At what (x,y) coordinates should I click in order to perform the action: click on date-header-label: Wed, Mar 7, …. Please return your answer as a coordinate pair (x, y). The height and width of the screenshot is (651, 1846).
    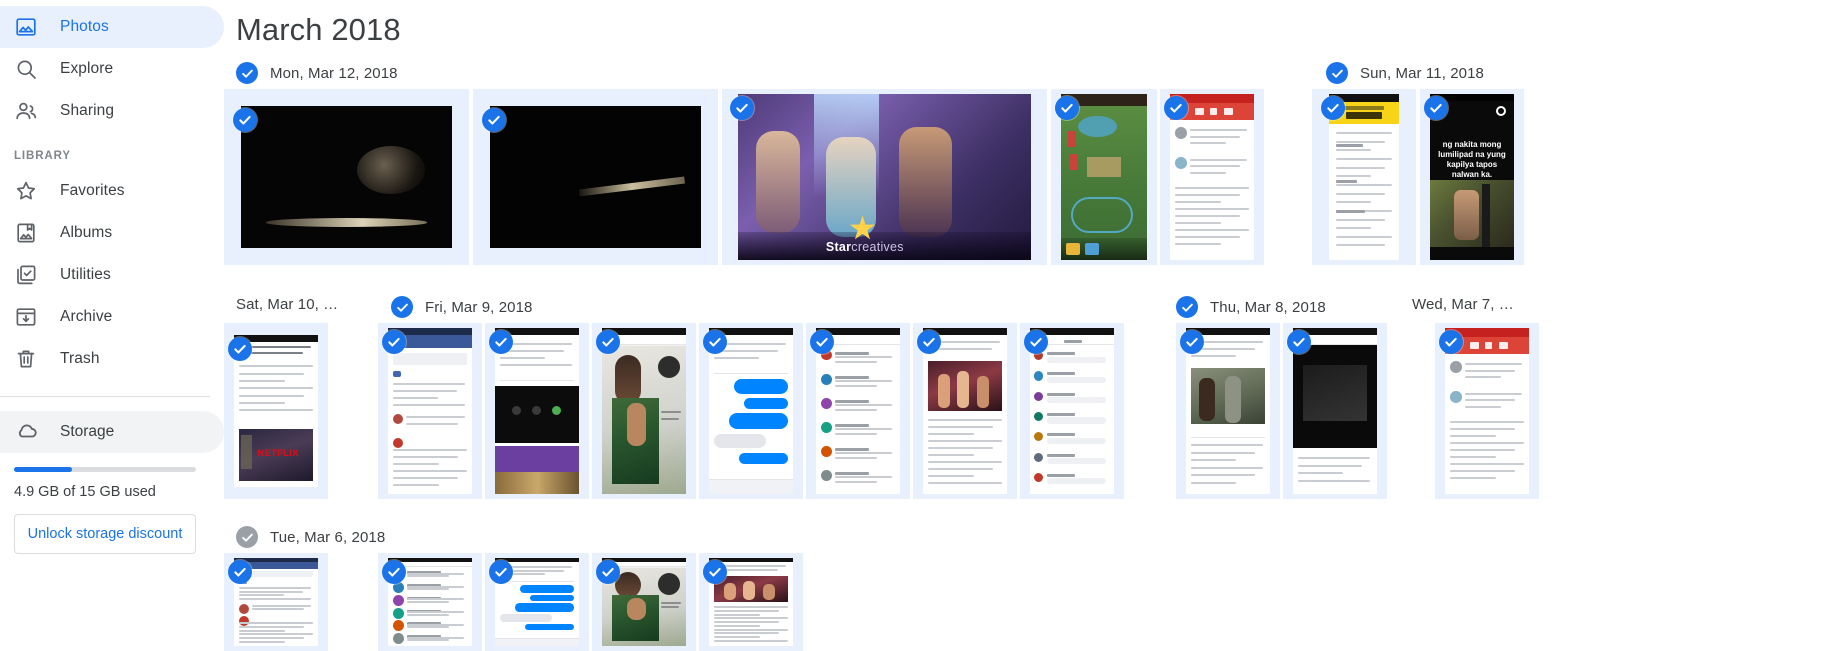
    Looking at the image, I should click on (1463, 304).